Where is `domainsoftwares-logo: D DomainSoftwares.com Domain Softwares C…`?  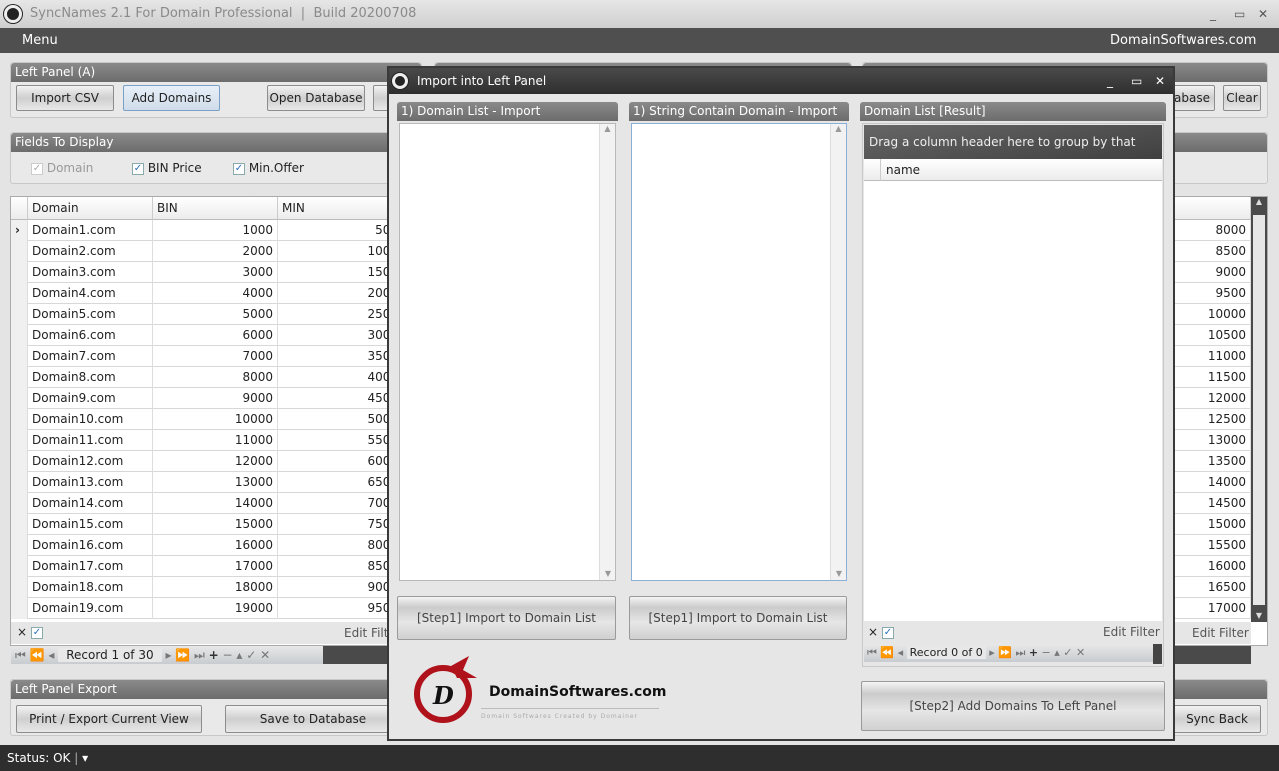
domainsoftwares-logo: D DomainSoftwares.com Domain Softwares C… is located at coordinates (538, 691).